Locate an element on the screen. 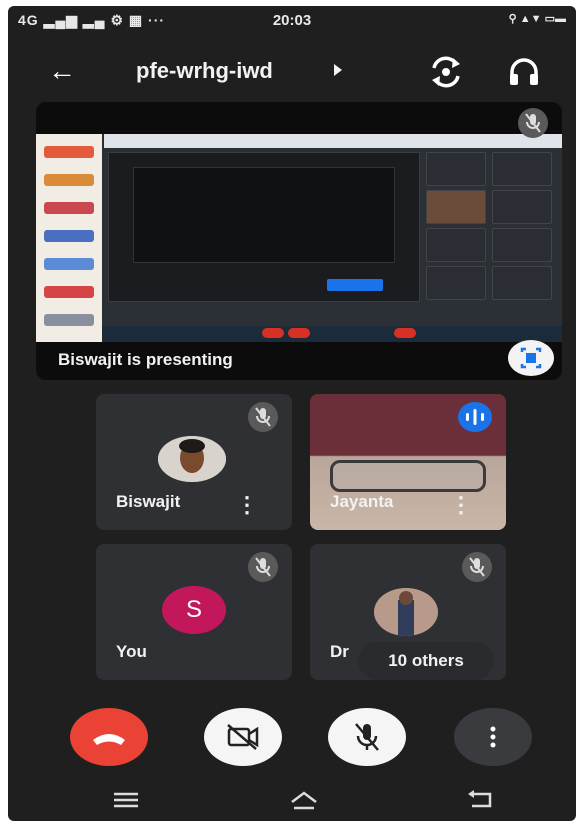 The image size is (584, 827). return-icon is located at coordinates (480, 800).